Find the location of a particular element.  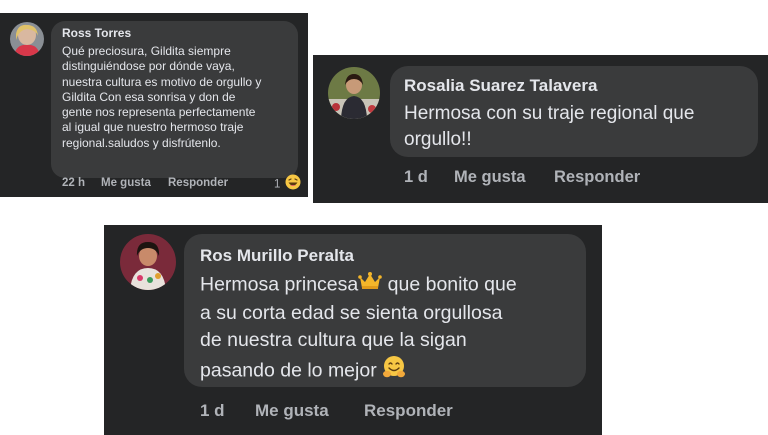

comment-line: Qué preciosura, Gildita siempre is located at coordinates (146, 51).